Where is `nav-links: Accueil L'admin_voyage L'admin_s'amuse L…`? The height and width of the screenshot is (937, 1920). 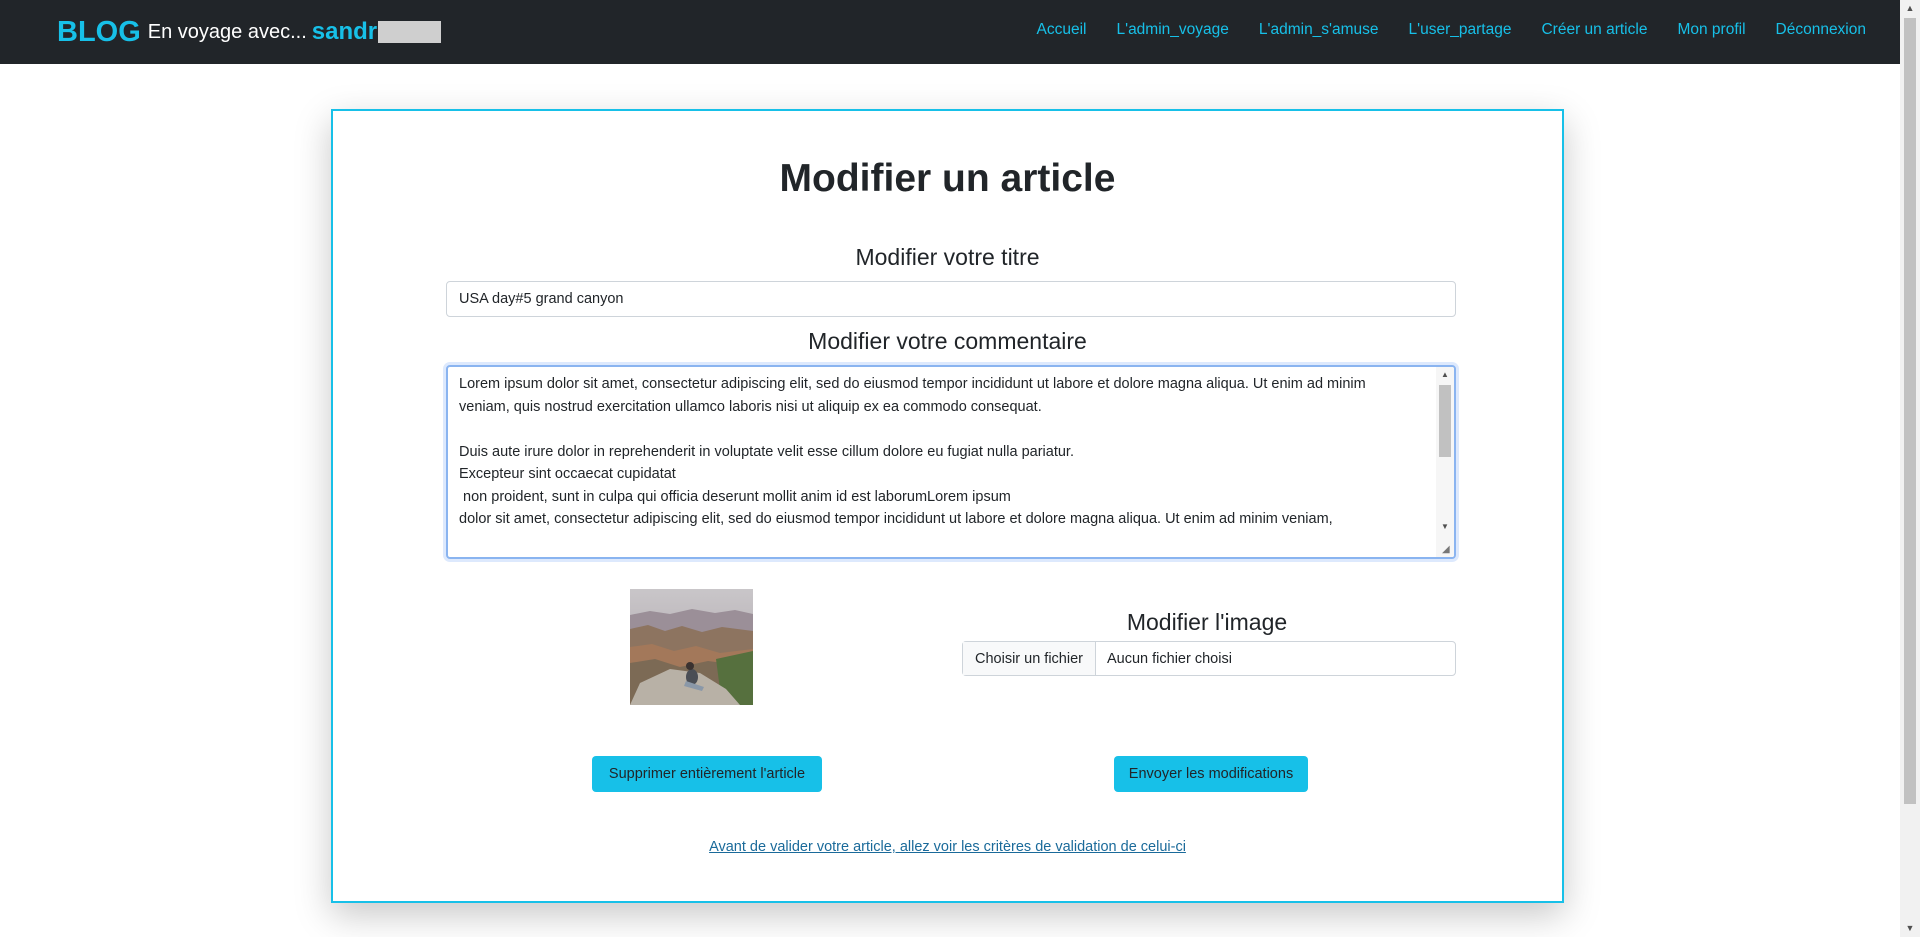 nav-links: Accueil L'admin_voyage L'admin_s'amuse L… is located at coordinates (1436, 30).